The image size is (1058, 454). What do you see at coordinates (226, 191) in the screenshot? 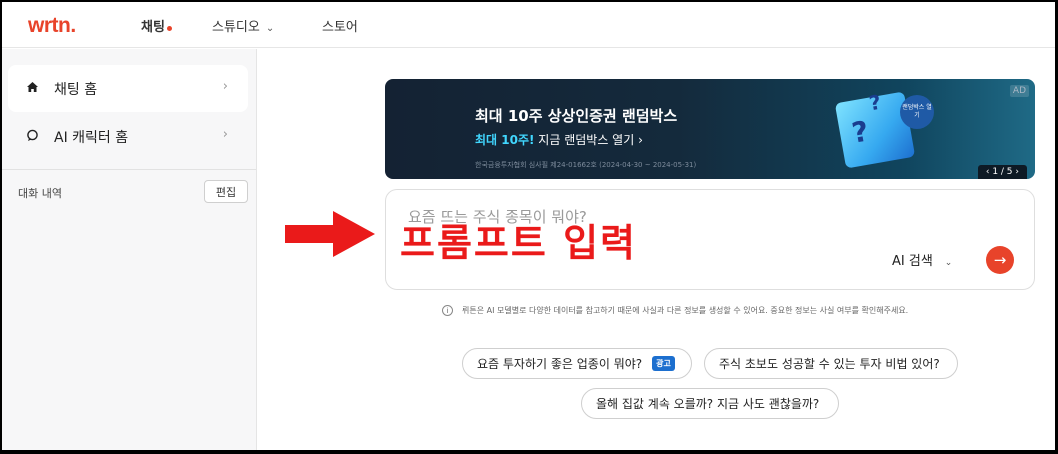
I see `edit-history-button: 편집` at bounding box center [226, 191].